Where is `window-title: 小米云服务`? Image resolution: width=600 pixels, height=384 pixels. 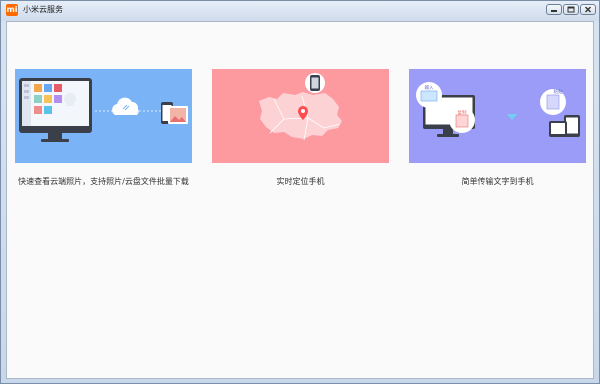 window-title: 小米云服务 is located at coordinates (43, 9).